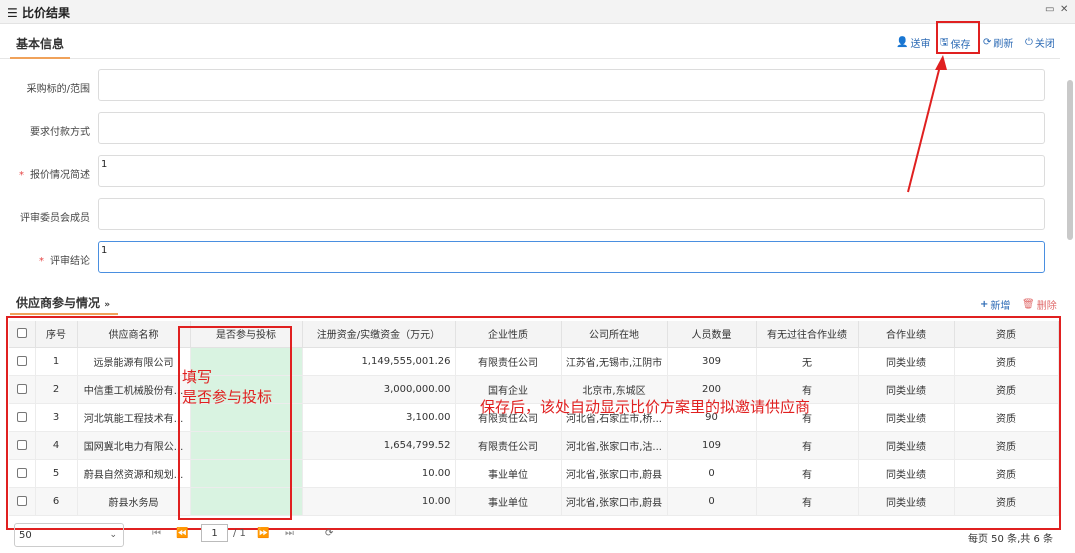 Image resolution: width=1075 pixels, height=553 pixels. What do you see at coordinates (69, 535) in the screenshot?
I see `page-size-select: 50 ⌄` at bounding box center [69, 535].